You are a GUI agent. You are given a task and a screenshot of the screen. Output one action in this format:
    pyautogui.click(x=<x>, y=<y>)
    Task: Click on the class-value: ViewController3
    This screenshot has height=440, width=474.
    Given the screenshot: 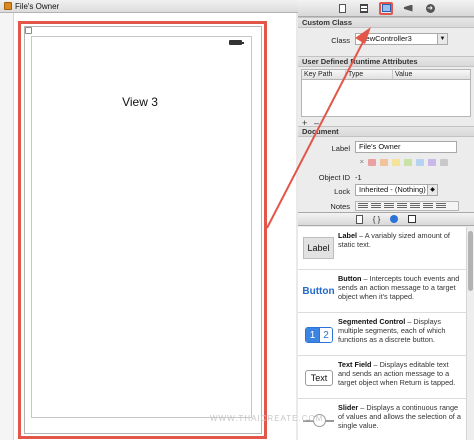 What is the action you would take?
    pyautogui.click(x=385, y=38)
    